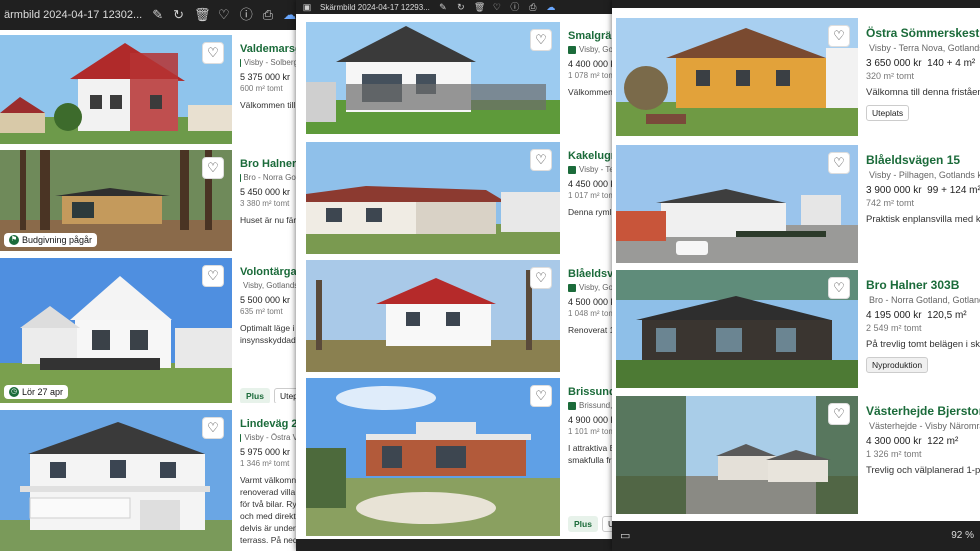  What do you see at coordinates (592, 274) in the screenshot?
I see `listing-street: Blåeldsväg` at bounding box center [592, 274].